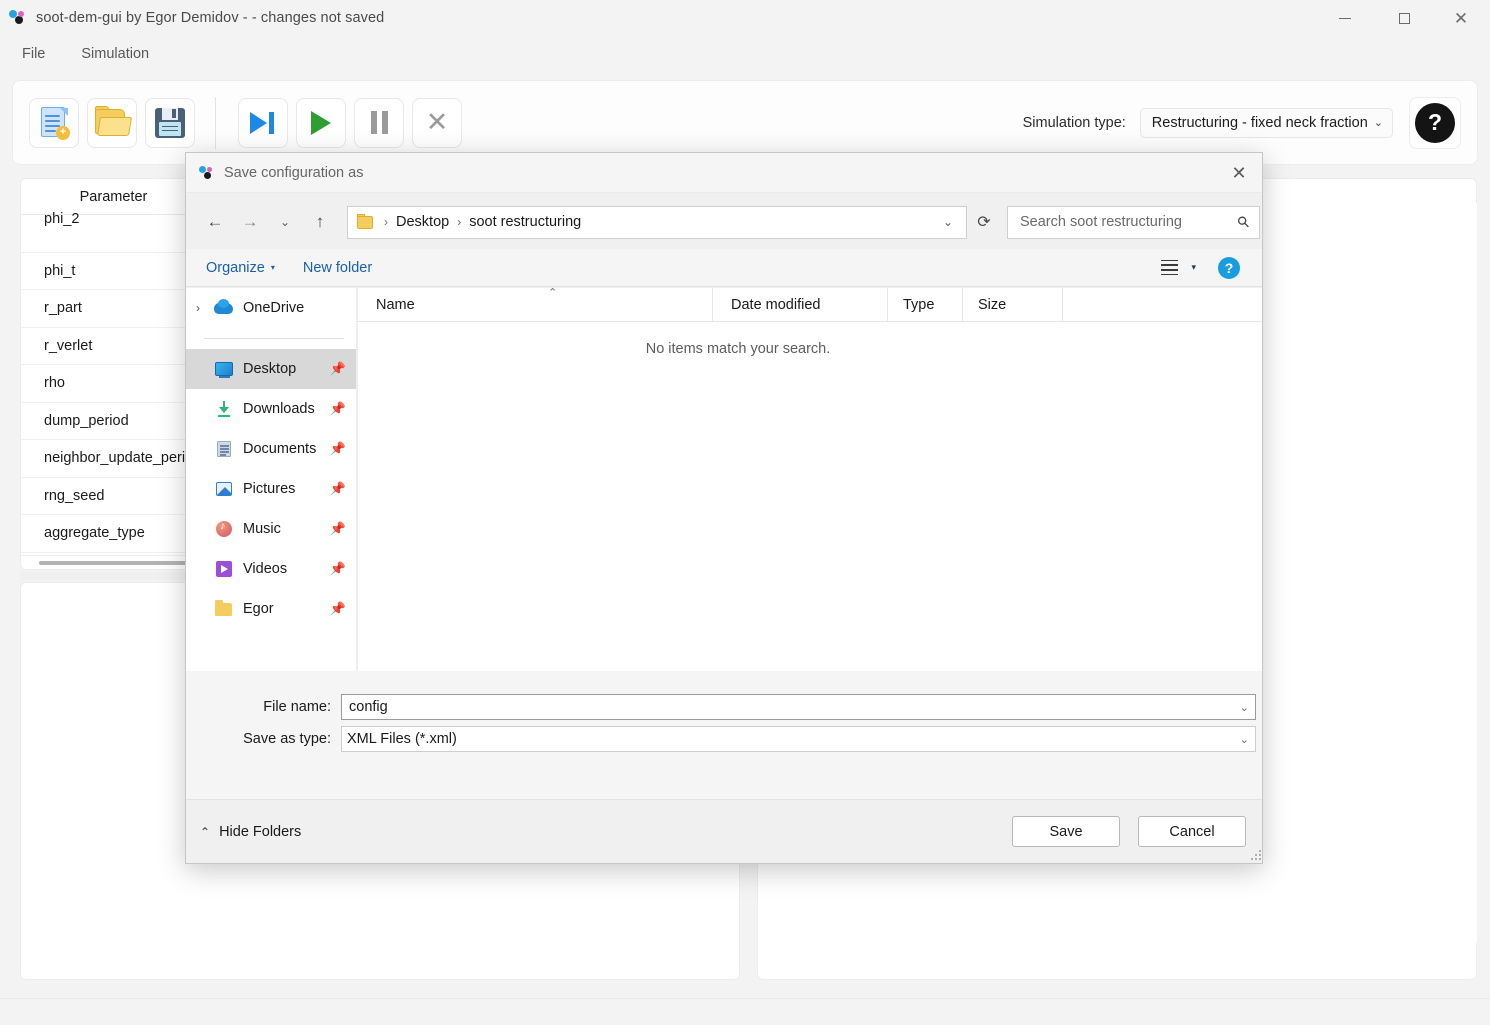  Describe the element at coordinates (271, 489) in the screenshot. I see `tree-item-pictures: Pictures 📌` at that location.